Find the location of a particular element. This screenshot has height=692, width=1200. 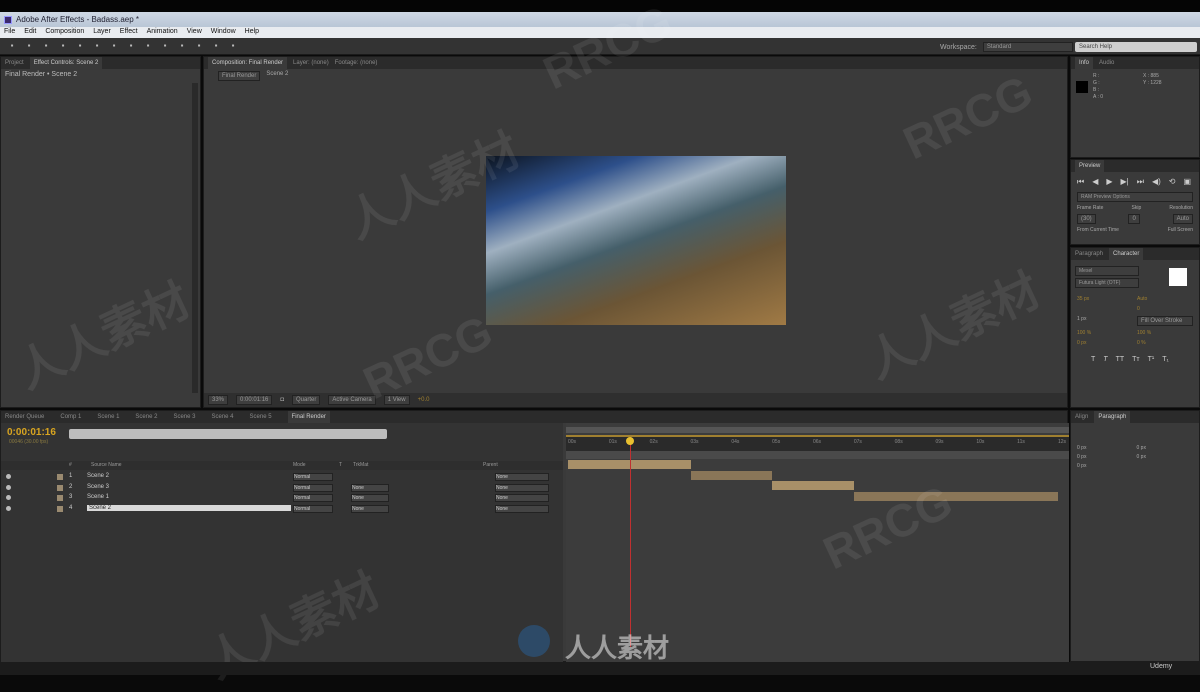

time-ruler: 00s 01s 02s 03s 04s 05s 06s 07s 08s 09s 10s 11s 12s is located at coordinates (817, 443).